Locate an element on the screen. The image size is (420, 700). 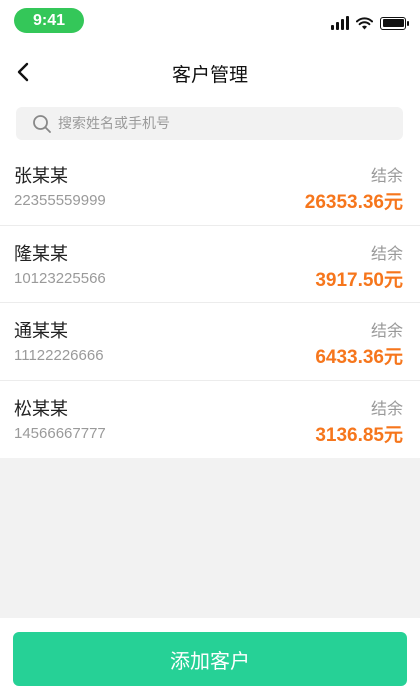
customer-row: 张某某 22355559999 结余 26353.36元 is located at coordinates (210, 187).